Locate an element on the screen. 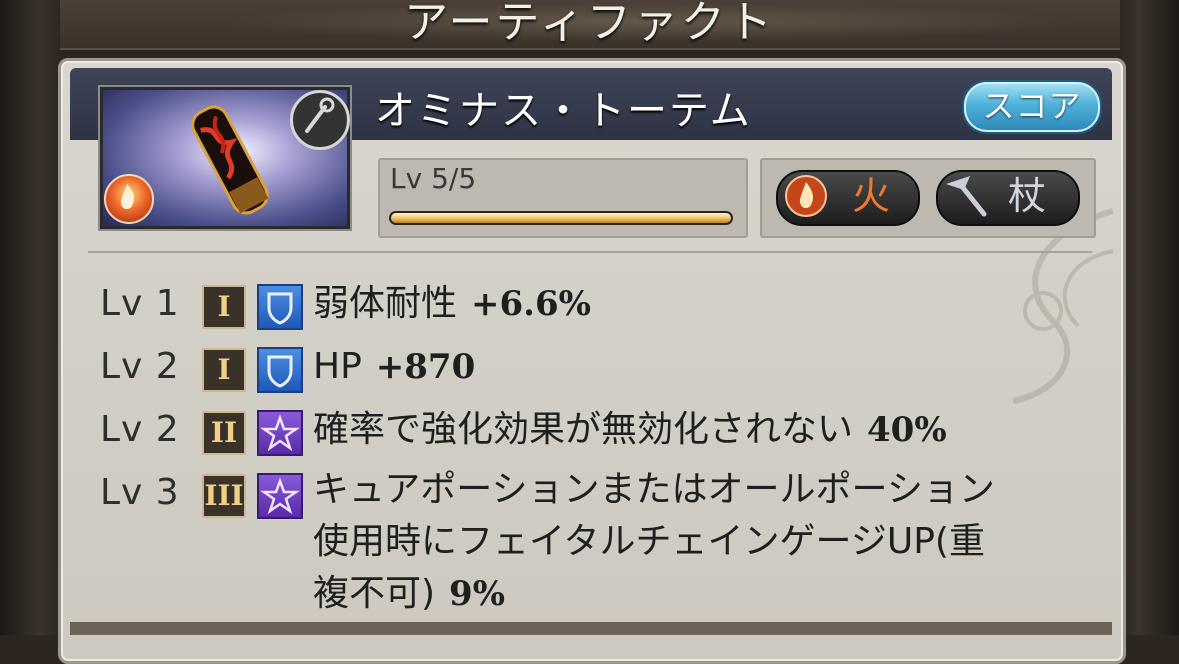 The height and width of the screenshot is (664, 1179). weapon-tag-label: 杖 is located at coordinates (1027, 196).